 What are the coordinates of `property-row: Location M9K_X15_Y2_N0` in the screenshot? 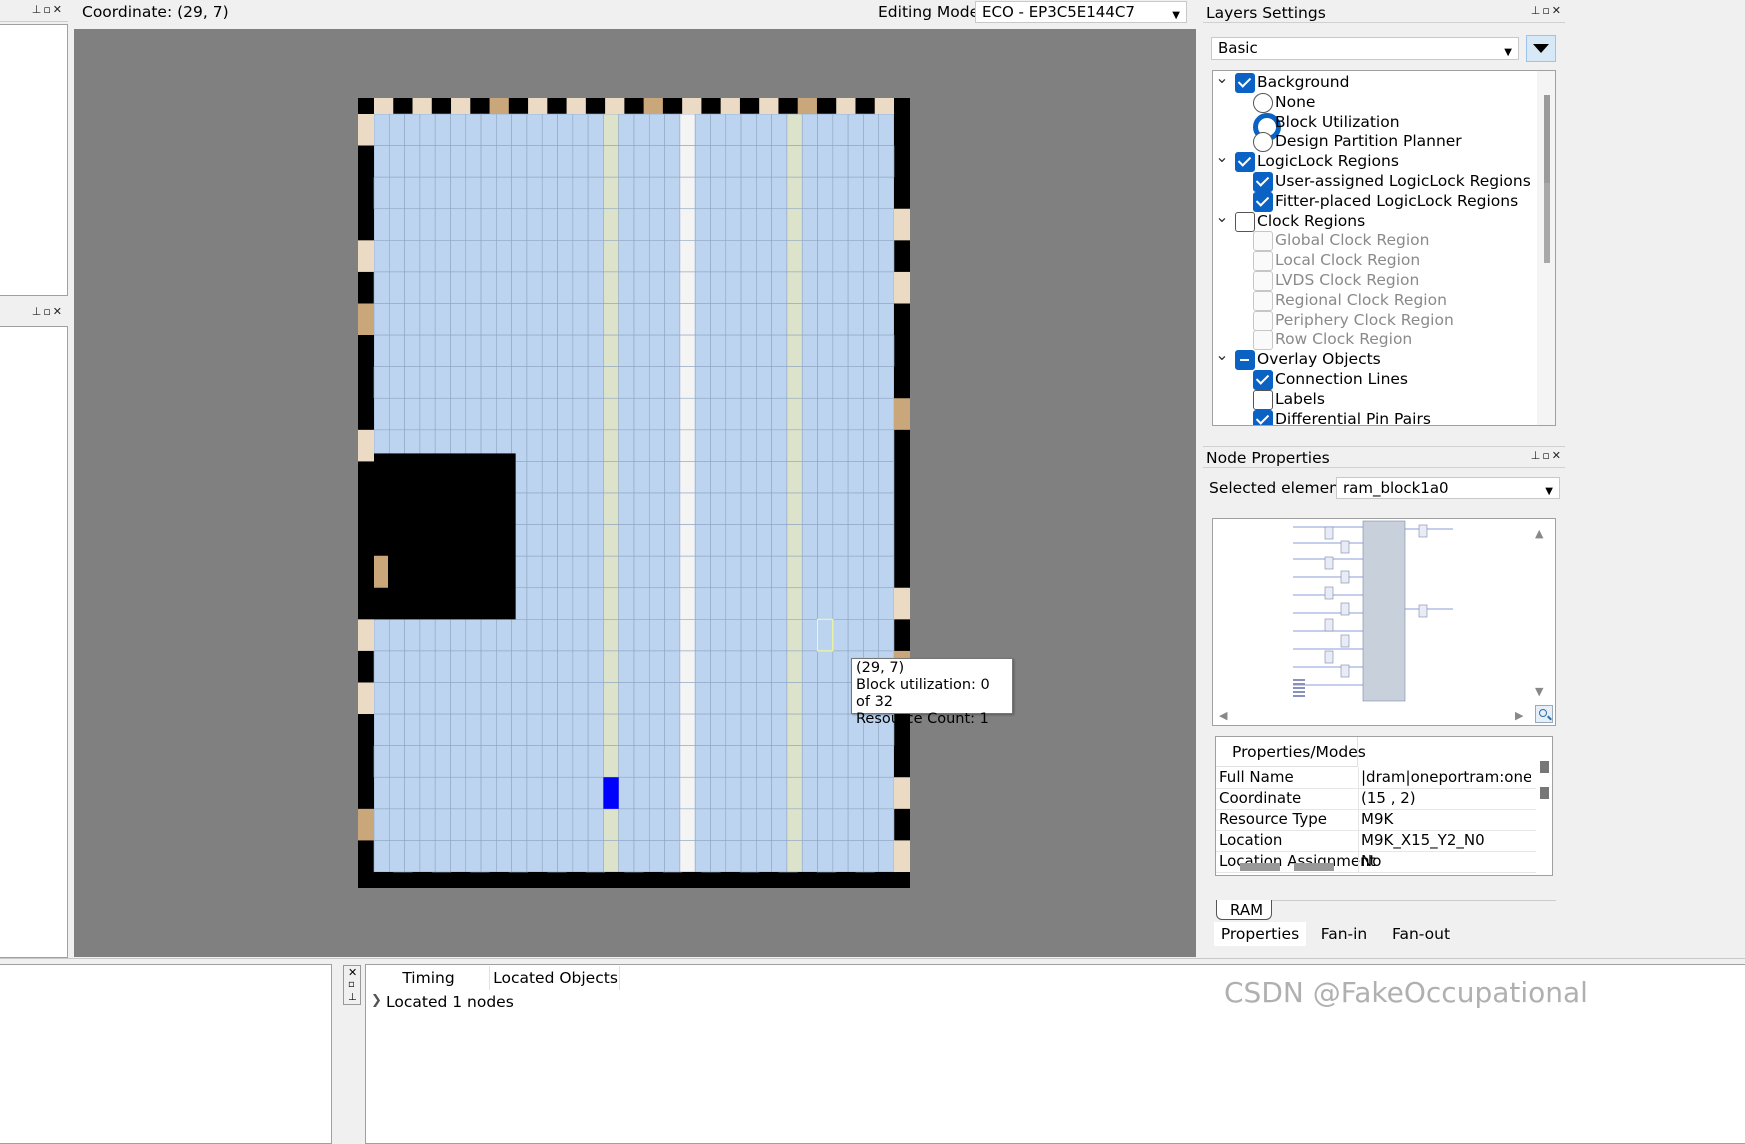 It's located at (1376, 841).